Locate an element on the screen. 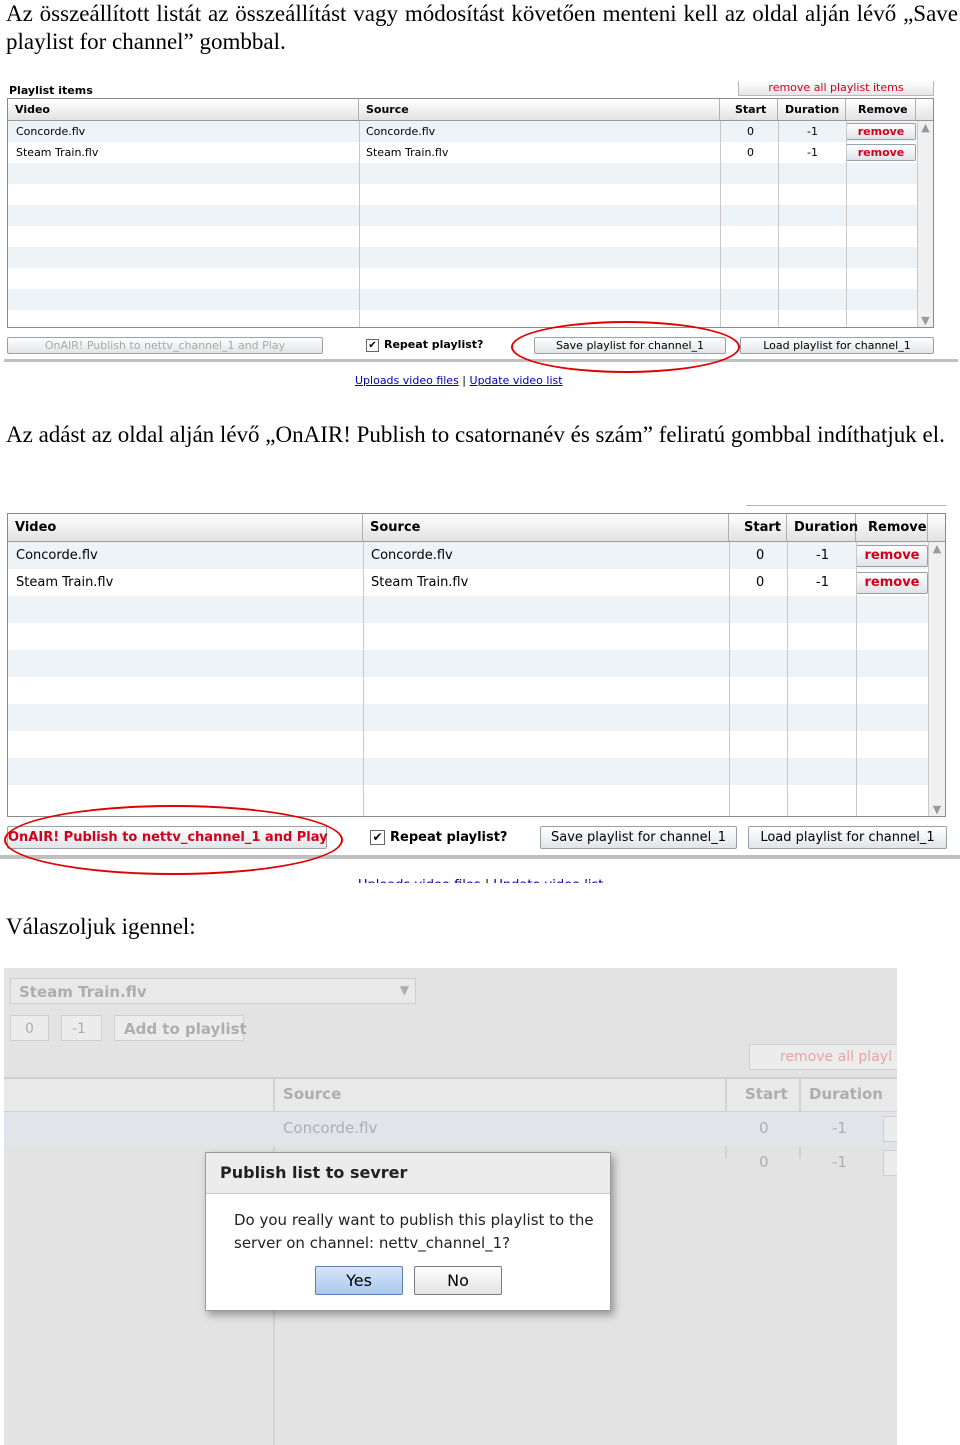  grid-header: Video Source Start Duration Remove is located at coordinates (476, 528).